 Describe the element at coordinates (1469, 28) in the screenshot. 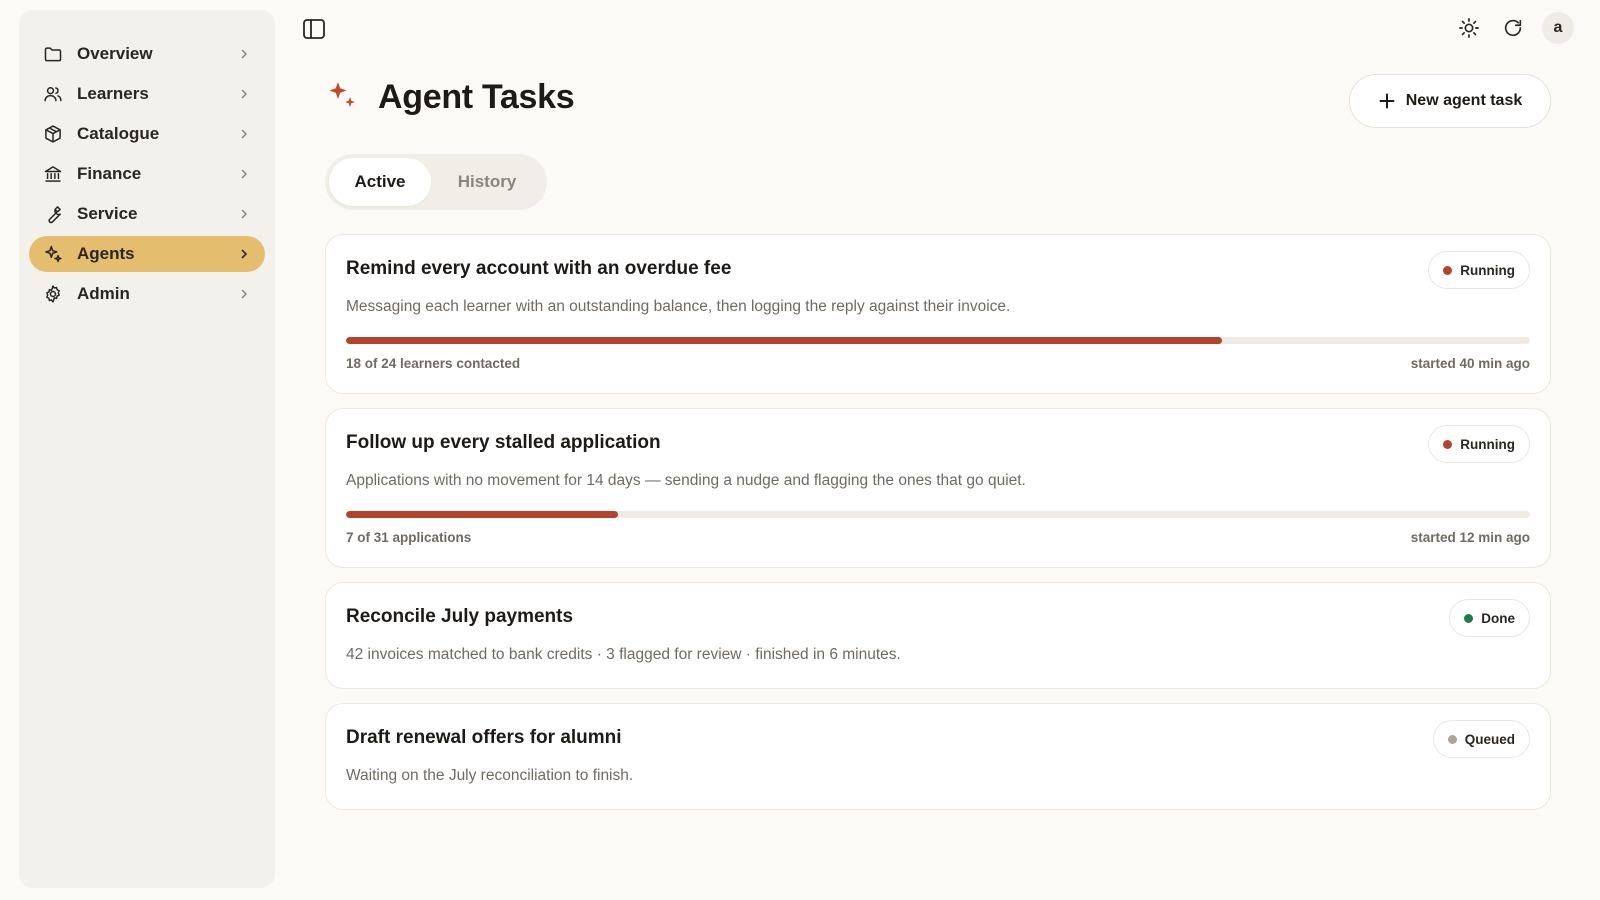

I see `sun-icon` at that location.